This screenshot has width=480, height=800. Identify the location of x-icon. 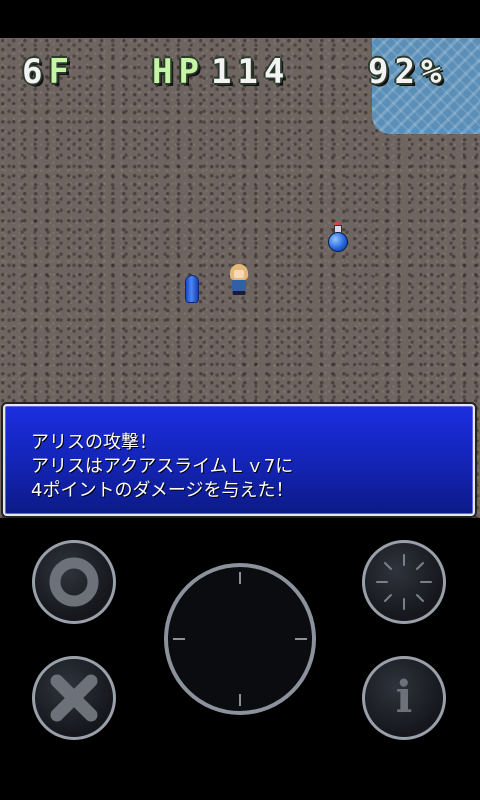
(74, 698).